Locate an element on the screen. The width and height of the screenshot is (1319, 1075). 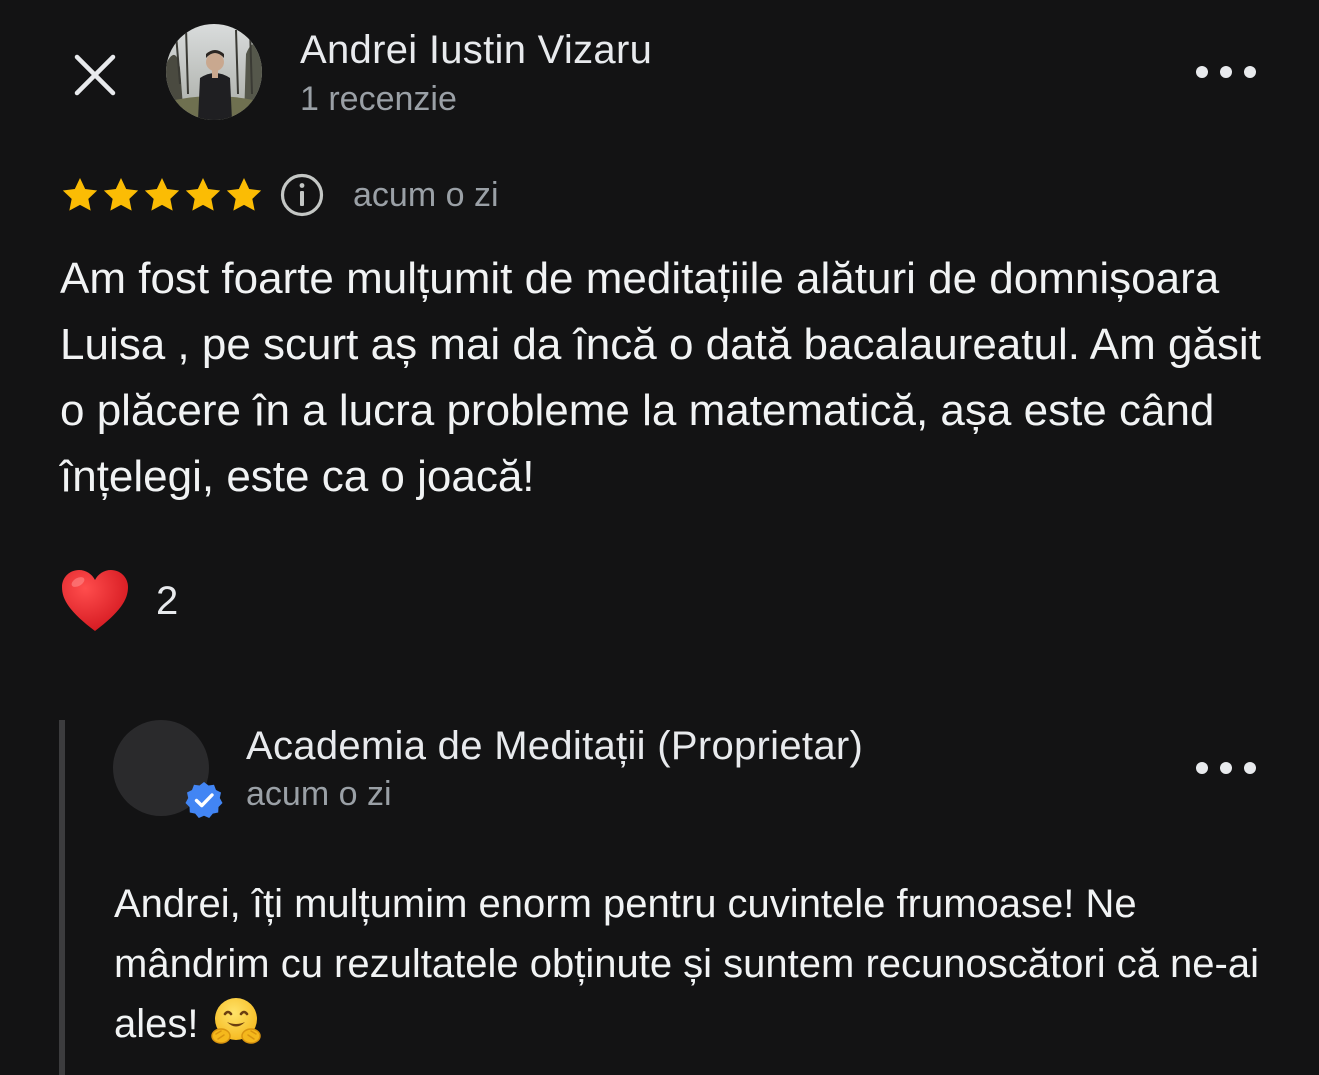
owner-name: Academia de Meditații (Proprietar) is located at coordinates (555, 746).